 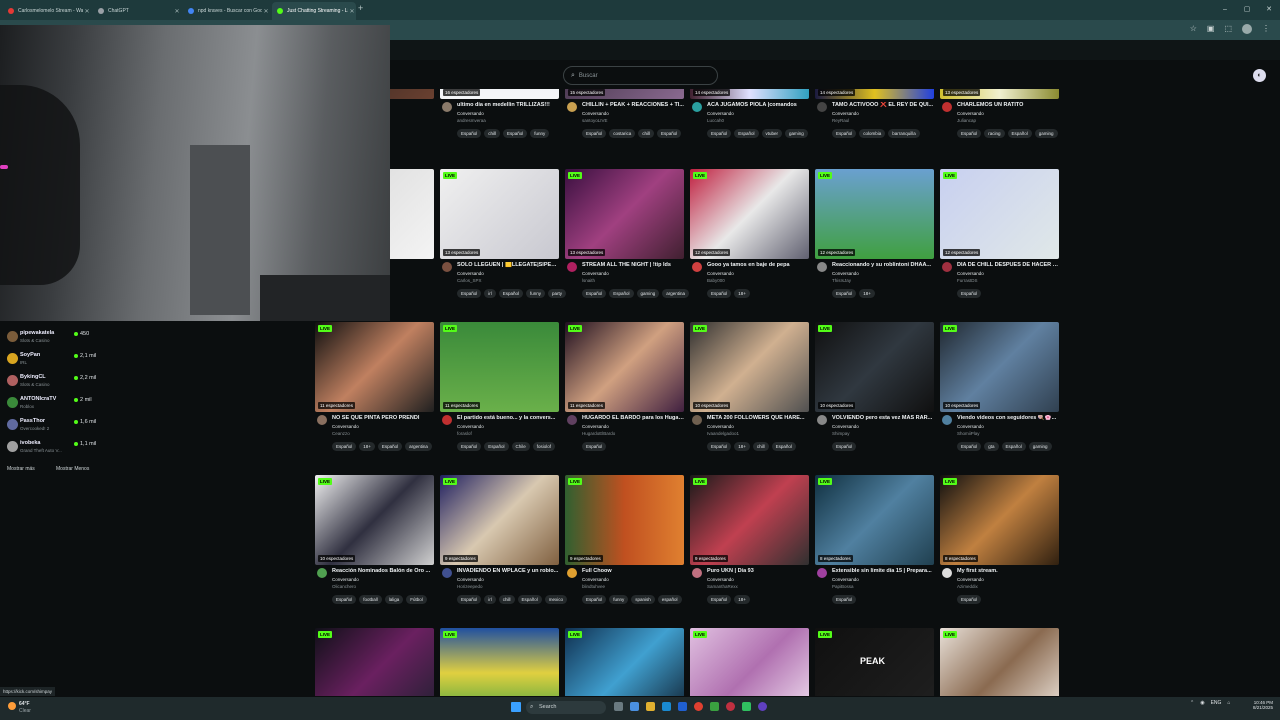 I want to click on mail-icon, so click(x=682, y=706).